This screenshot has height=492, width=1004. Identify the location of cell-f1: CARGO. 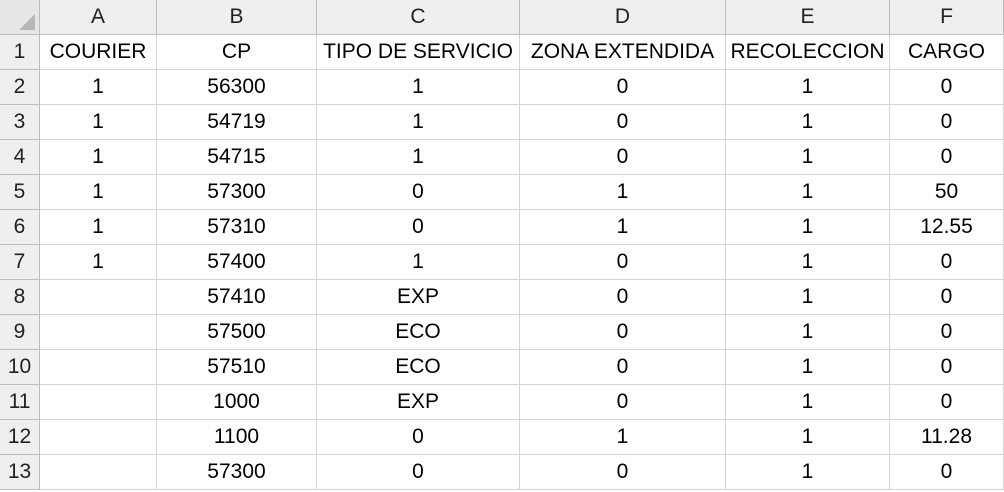
(947, 52).